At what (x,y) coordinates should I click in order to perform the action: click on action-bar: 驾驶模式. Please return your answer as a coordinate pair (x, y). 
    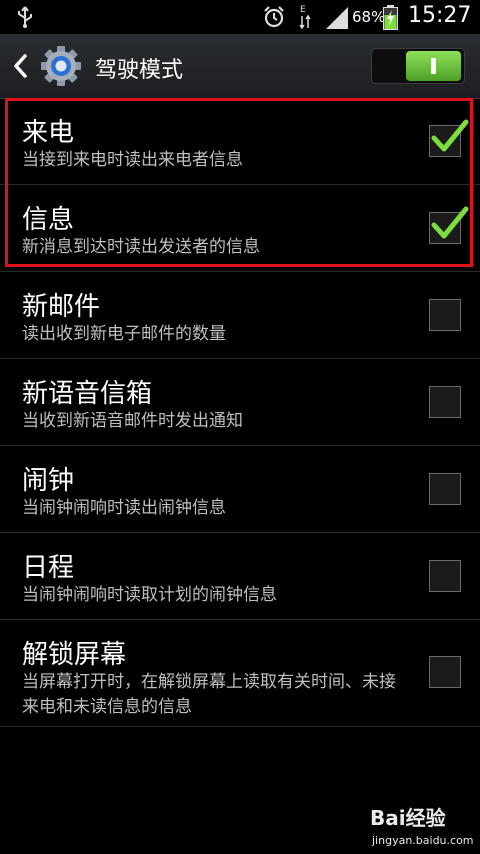
    Looking at the image, I should click on (240, 66).